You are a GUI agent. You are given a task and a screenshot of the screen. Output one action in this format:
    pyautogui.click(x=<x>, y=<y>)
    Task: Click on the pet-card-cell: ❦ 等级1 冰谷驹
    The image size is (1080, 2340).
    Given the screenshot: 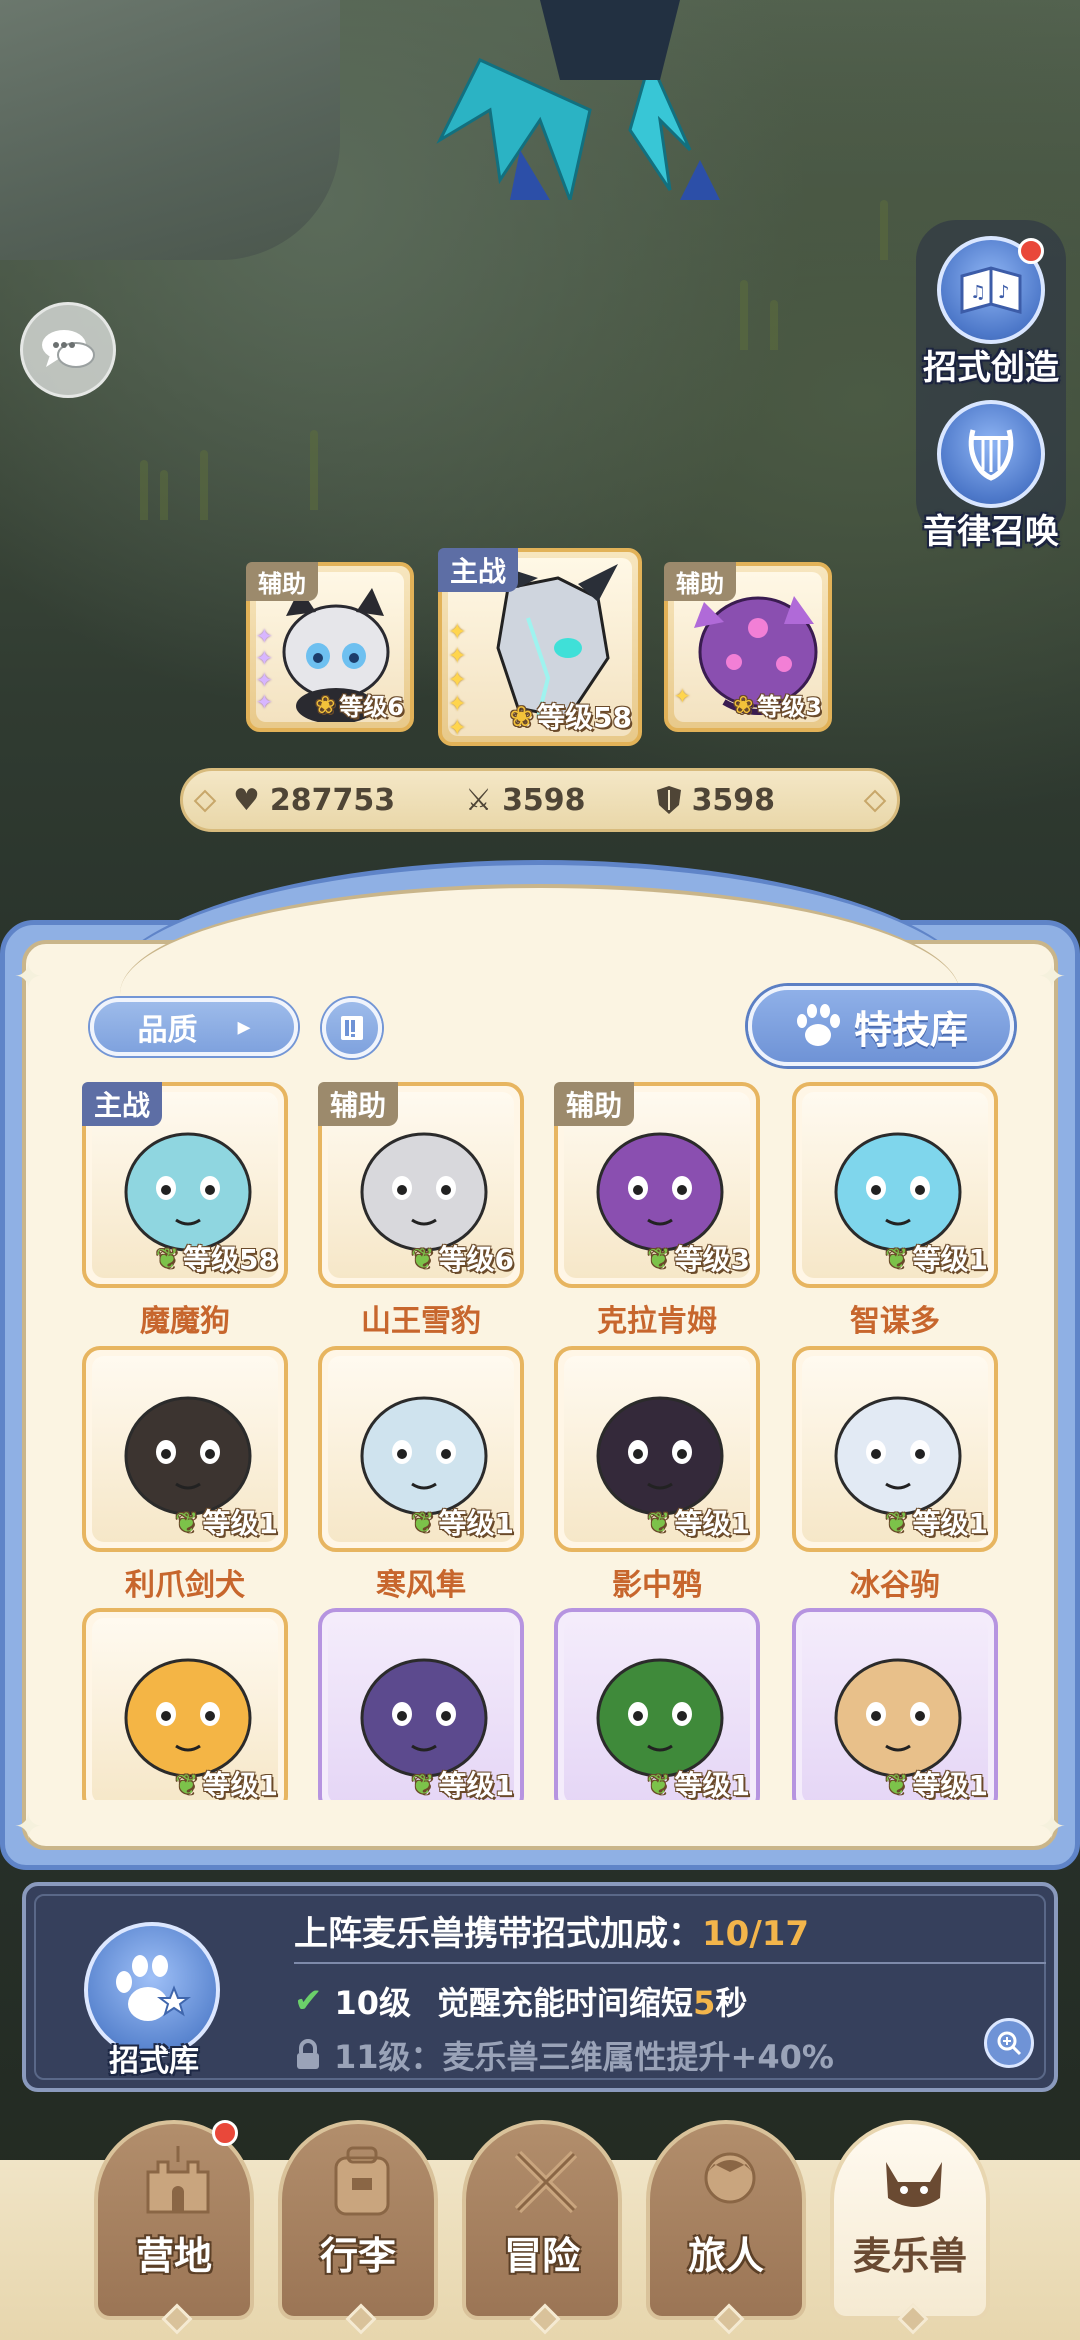 What is the action you would take?
    pyautogui.click(x=895, y=1475)
    